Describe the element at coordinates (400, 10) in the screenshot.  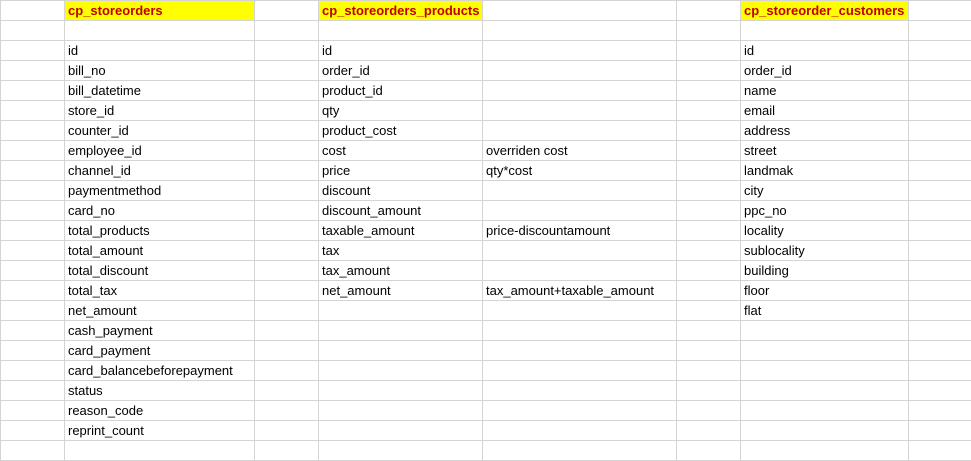
I see `header-cell-products: cp_storeorders_products` at that location.